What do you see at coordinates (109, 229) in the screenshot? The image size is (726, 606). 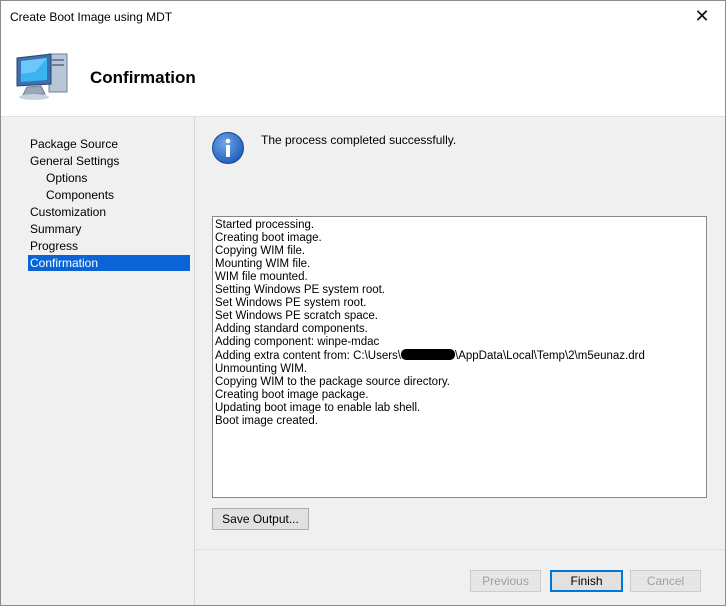 I see `sidebar-item-summary: Summary` at bounding box center [109, 229].